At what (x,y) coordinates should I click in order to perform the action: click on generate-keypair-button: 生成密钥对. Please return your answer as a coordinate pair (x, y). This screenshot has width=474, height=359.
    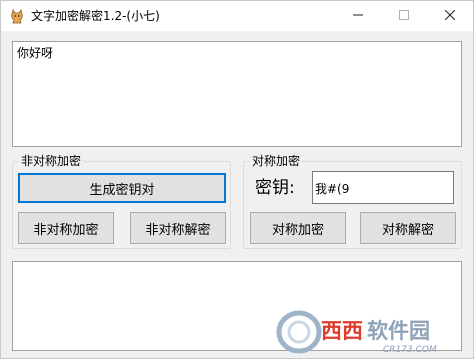
    Looking at the image, I should click on (122, 188).